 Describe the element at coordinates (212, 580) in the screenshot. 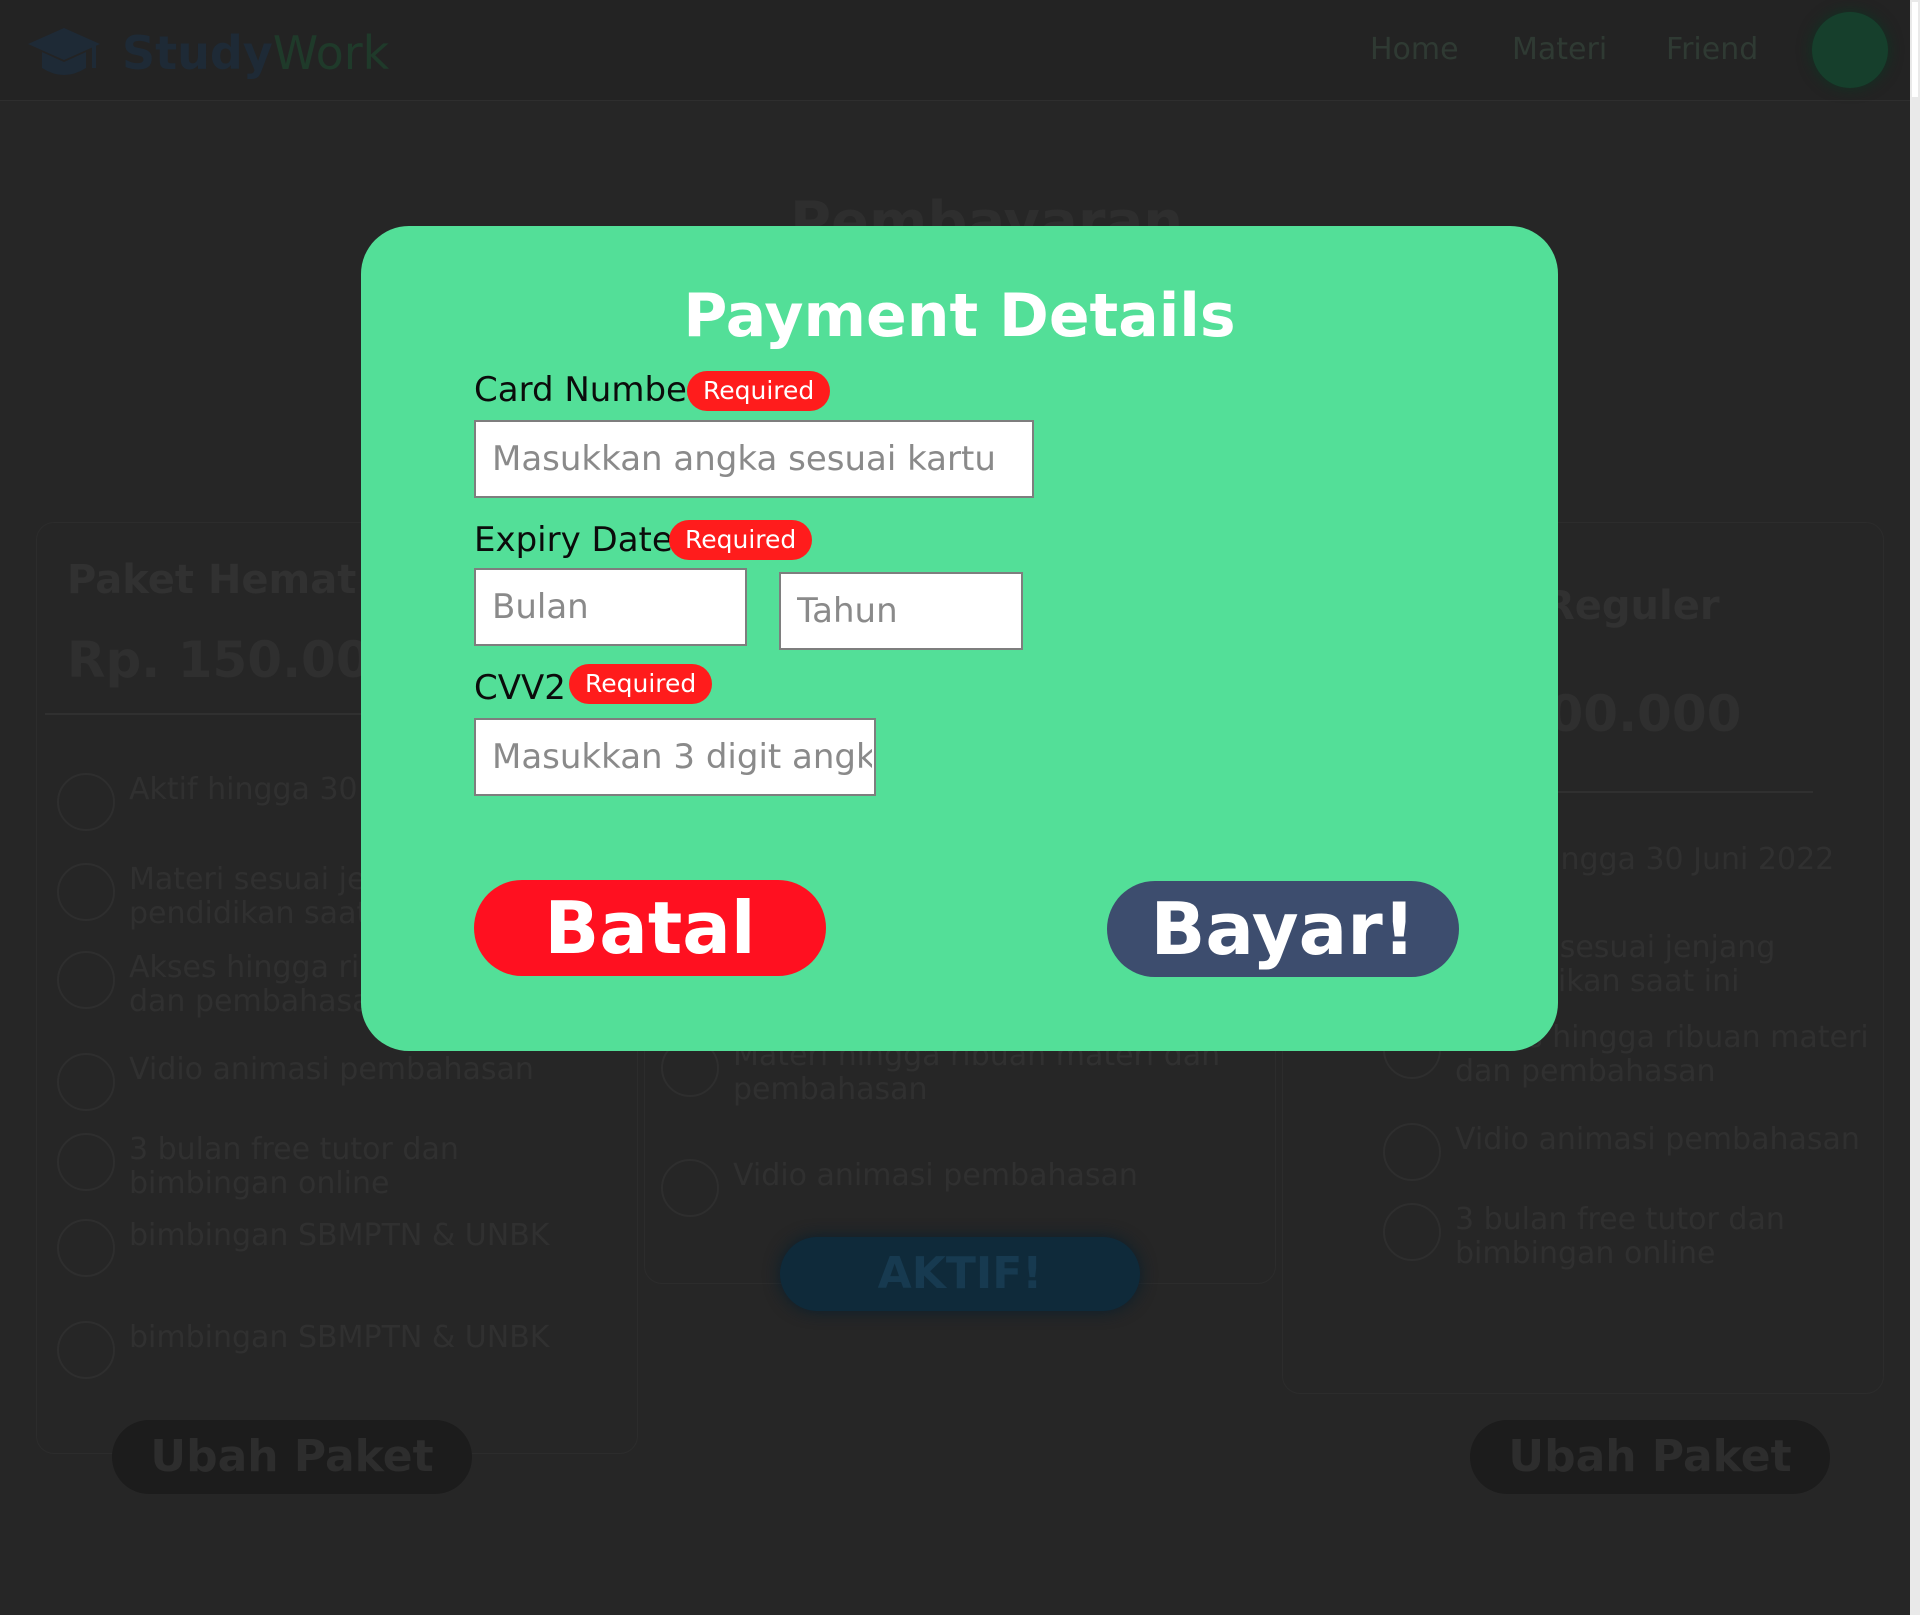

I see `plan-name: Paket Hemat` at that location.